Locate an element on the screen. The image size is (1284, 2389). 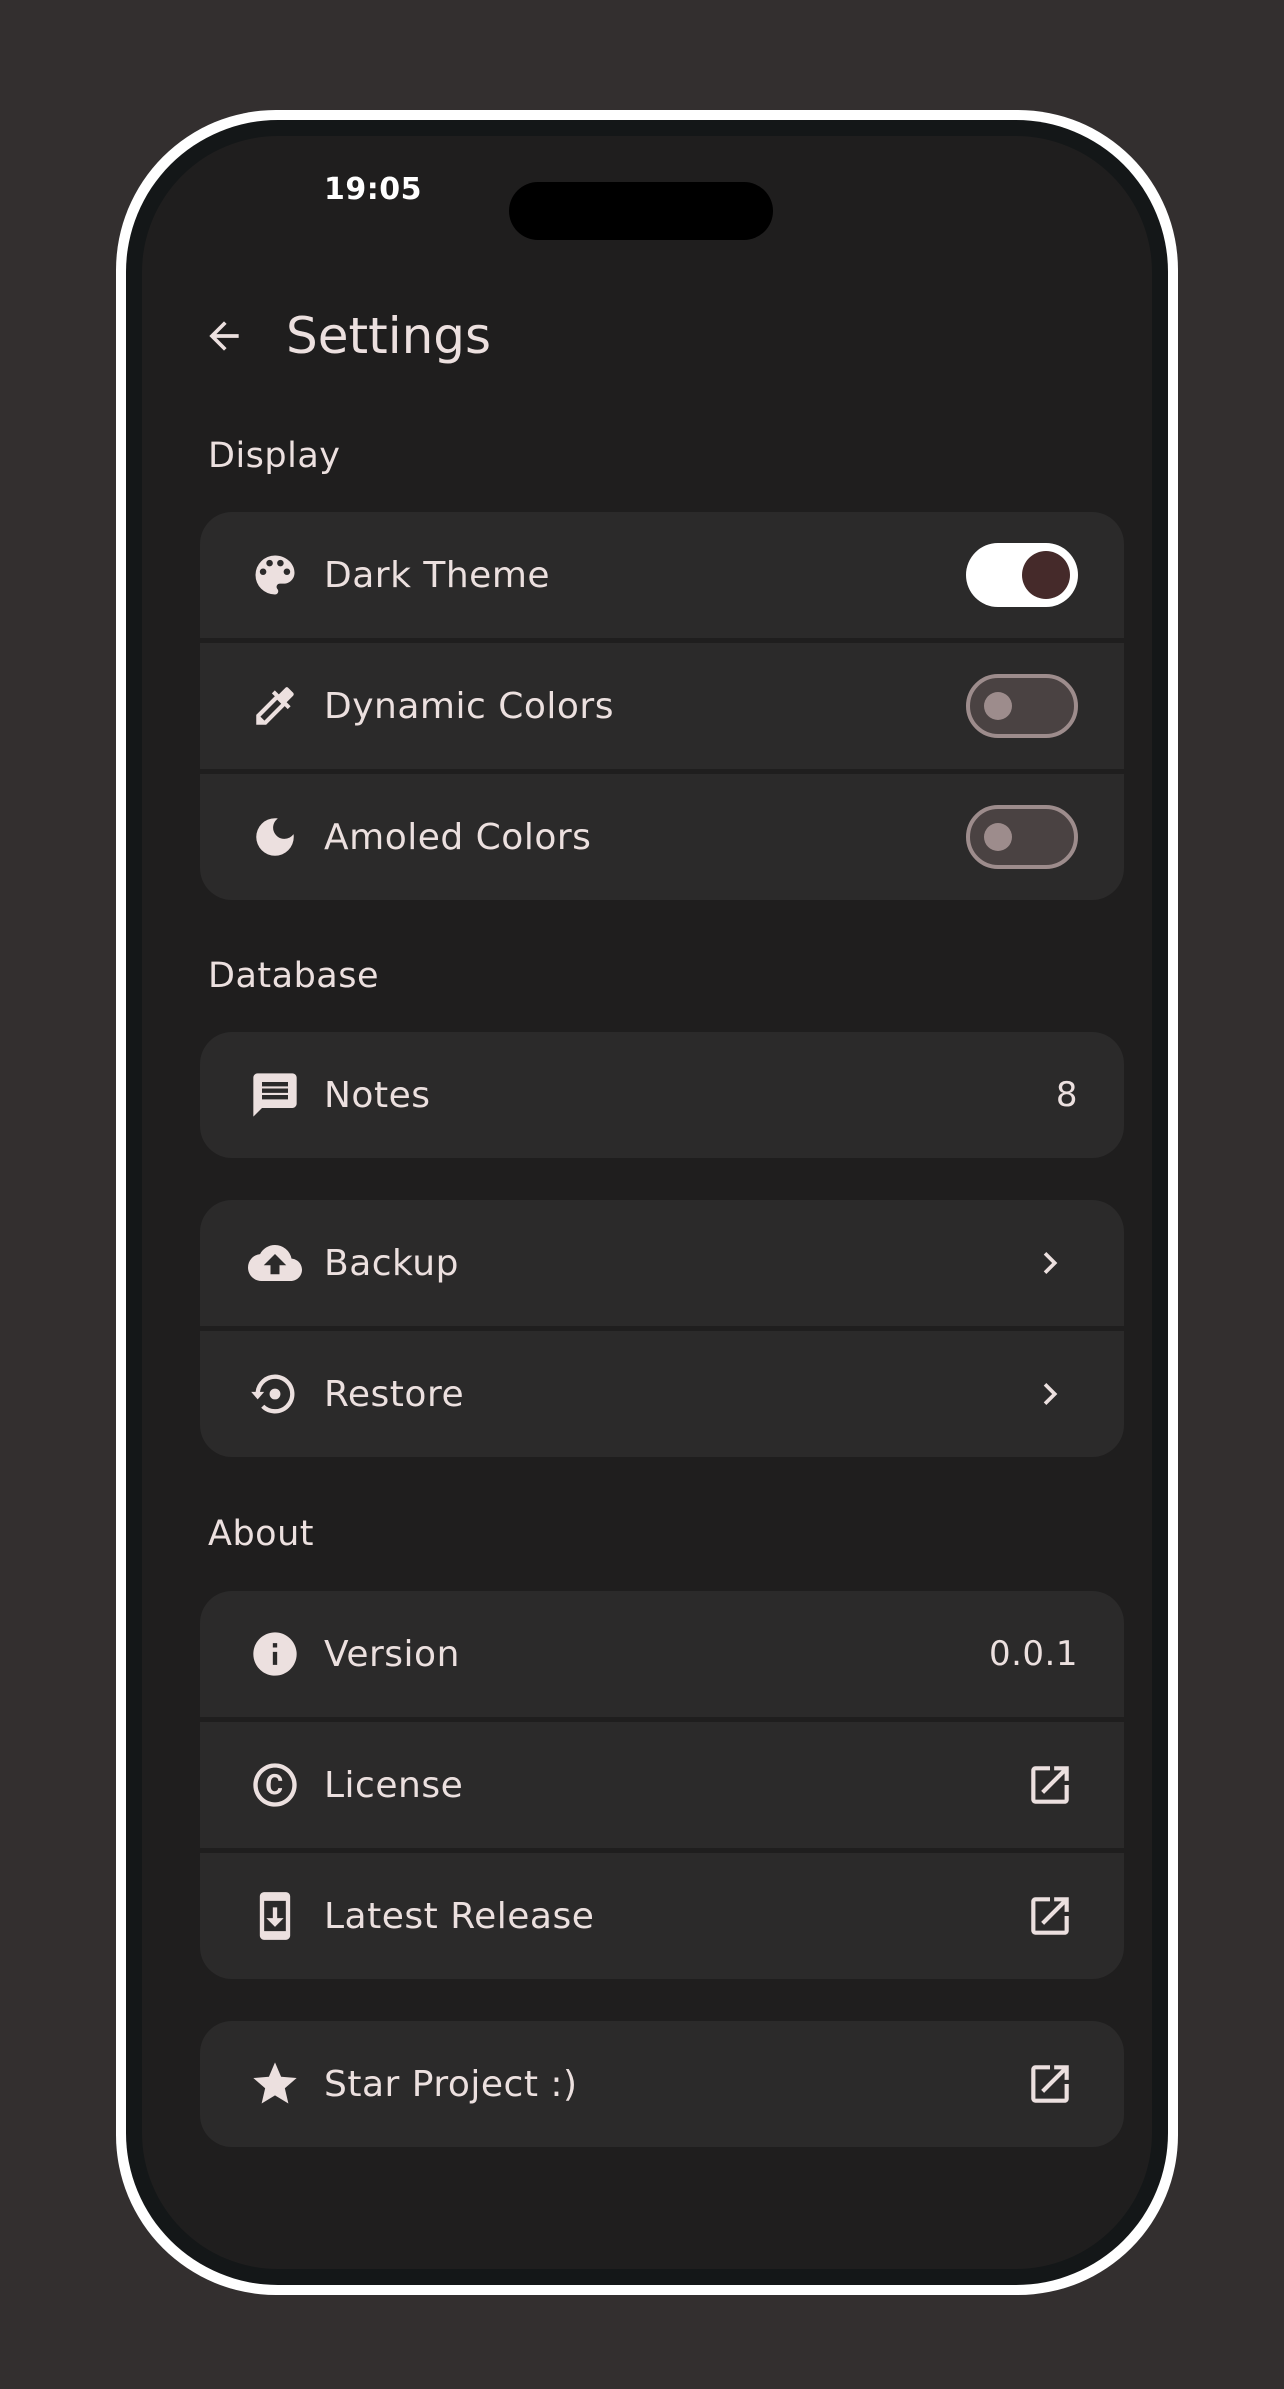
setting-label: Notes is located at coordinates (377, 1095).